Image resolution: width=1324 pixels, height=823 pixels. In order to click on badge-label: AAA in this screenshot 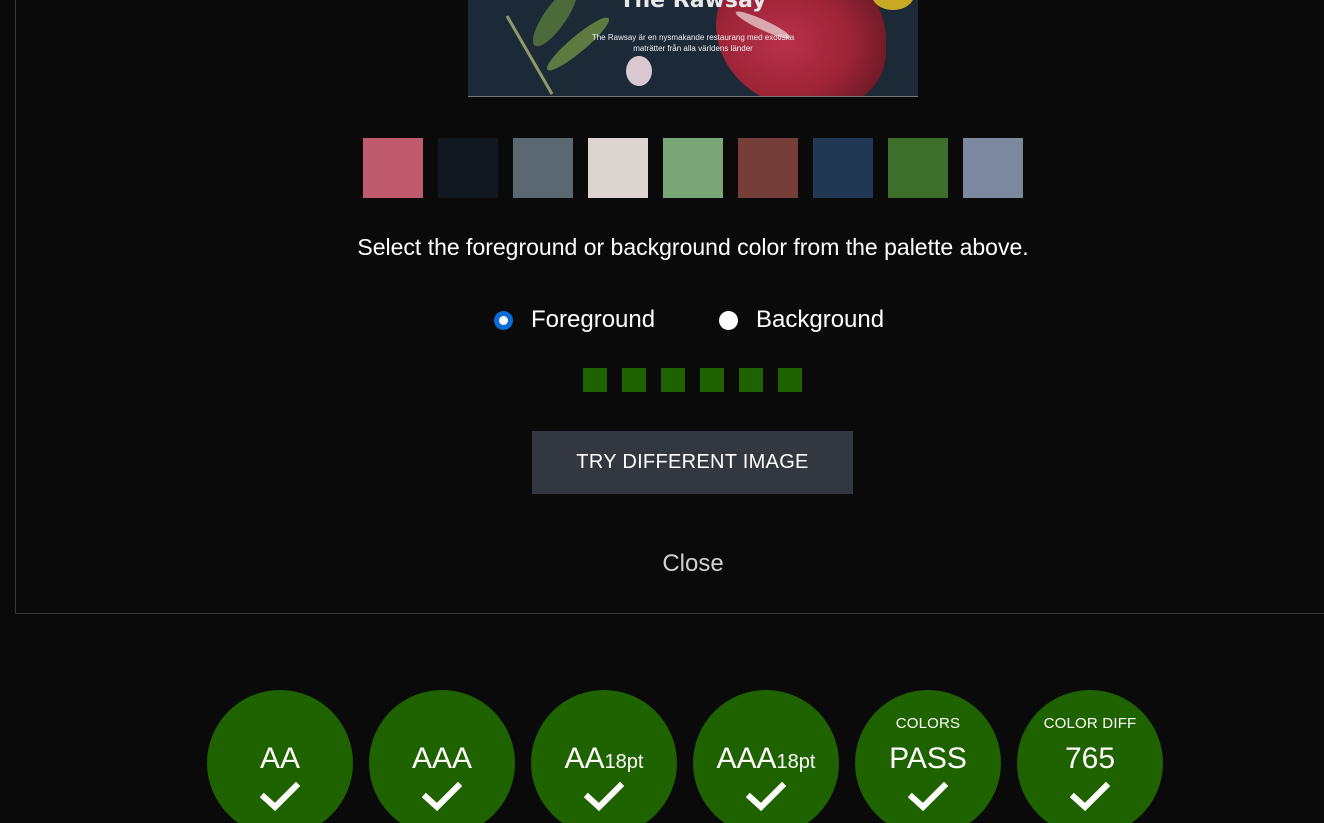, I will do `click(442, 758)`.